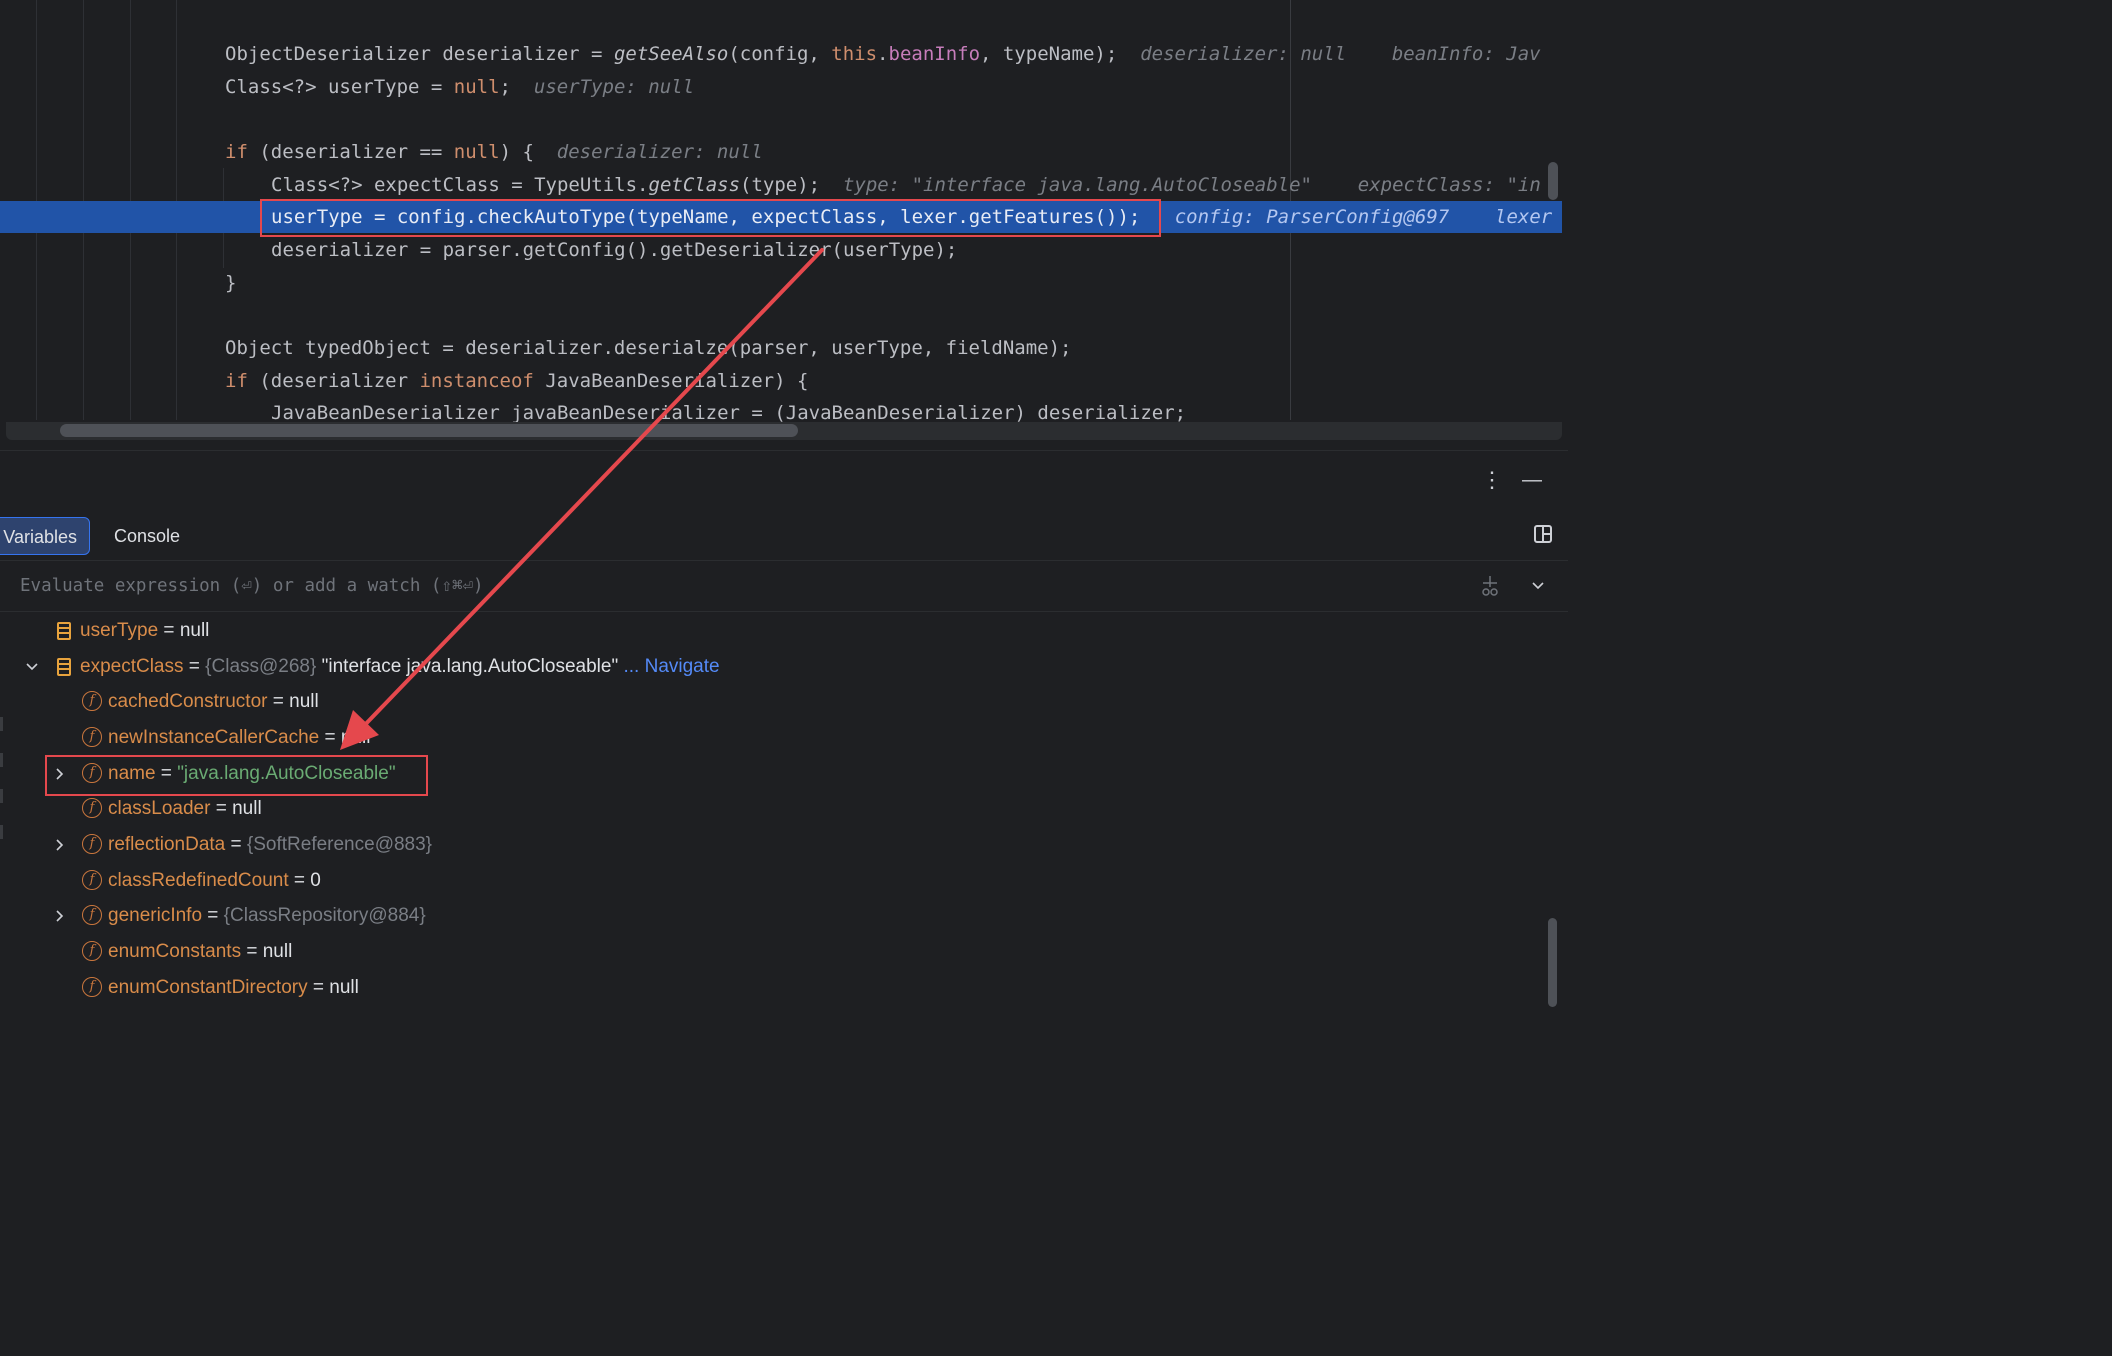 The height and width of the screenshot is (1356, 2112). I want to click on tab-variables: Variables, so click(45, 536).